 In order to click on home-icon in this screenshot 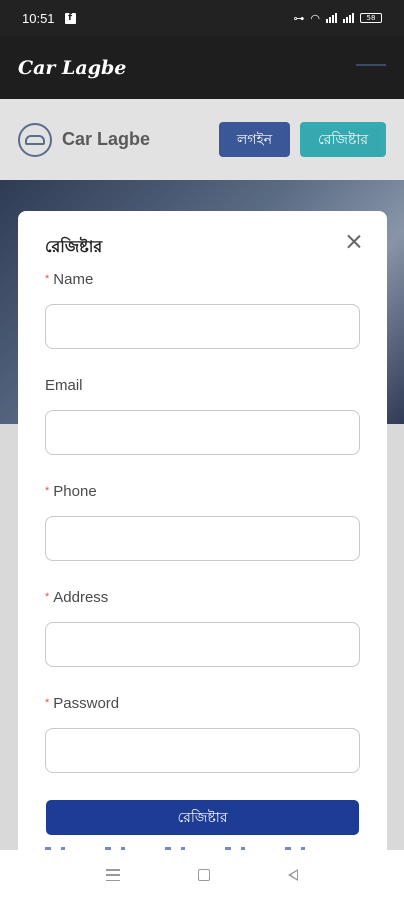, I will do `click(204, 875)`.